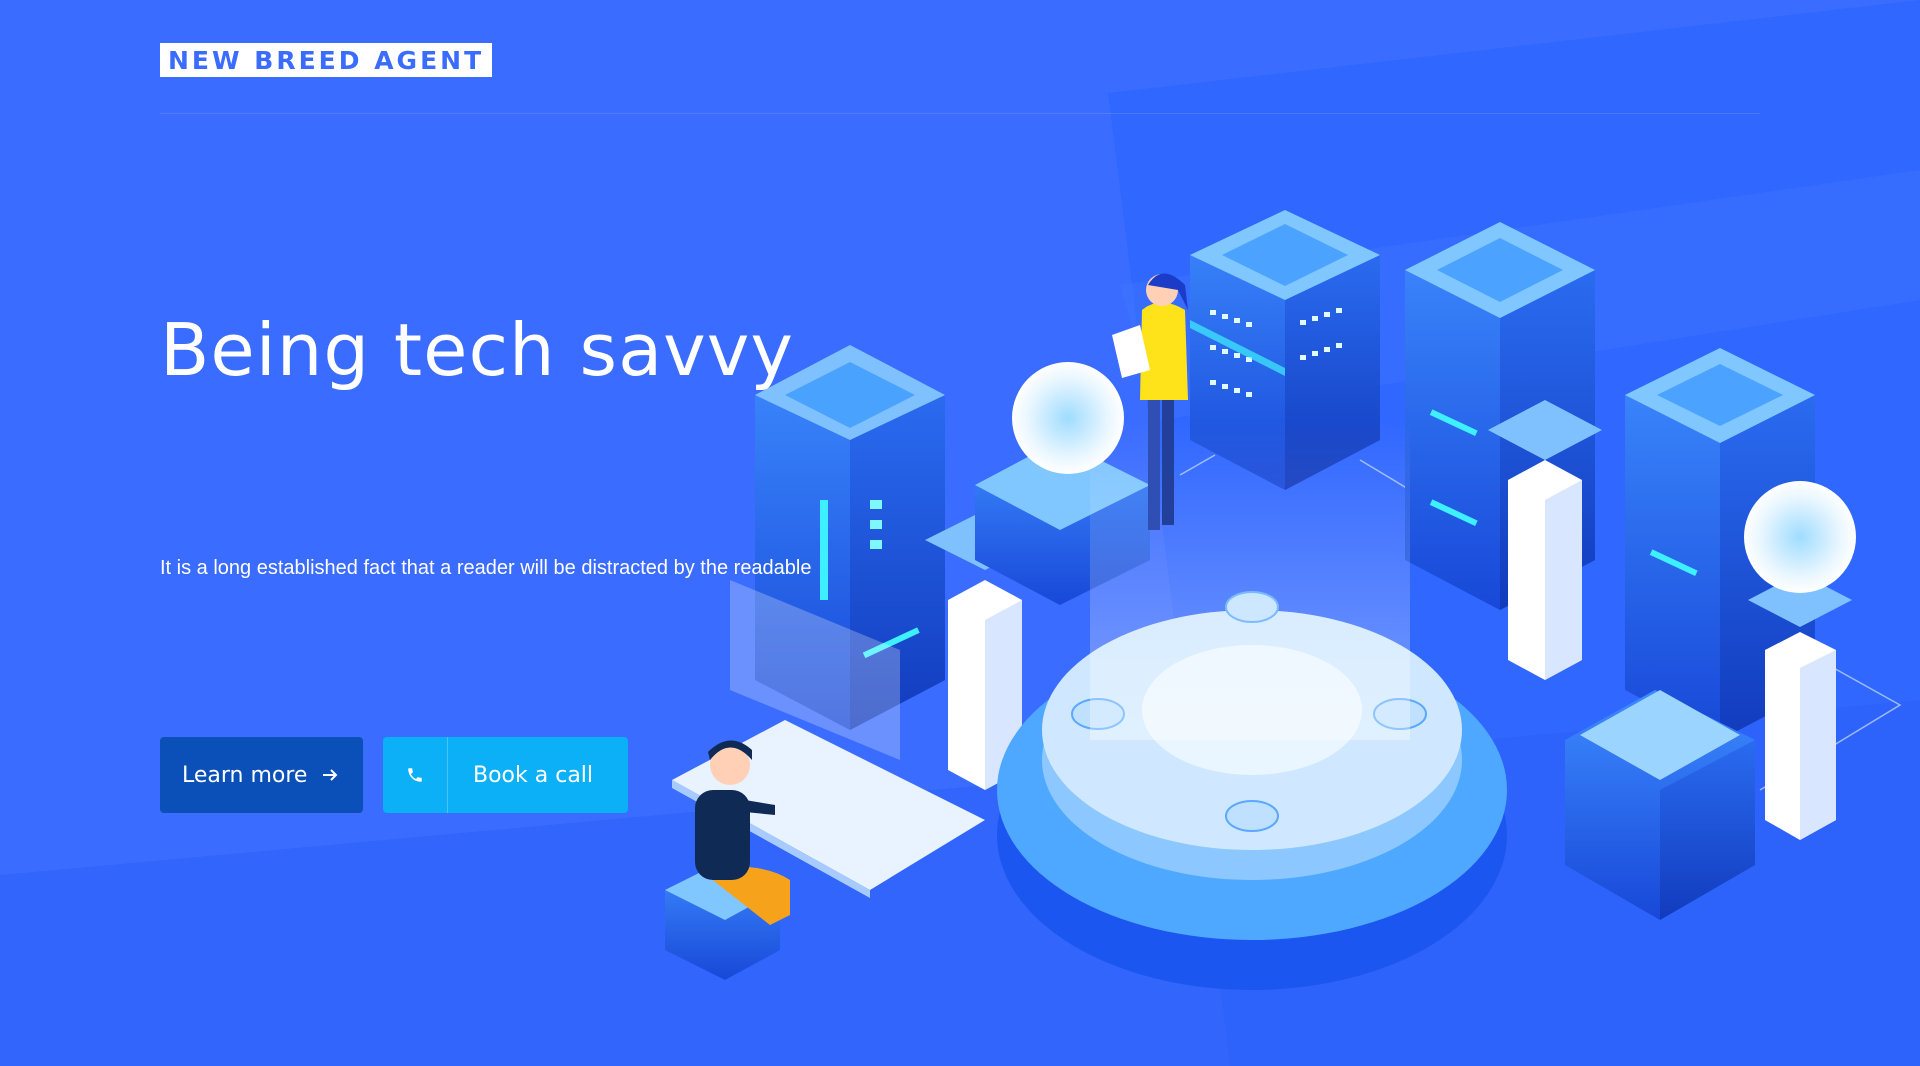 The height and width of the screenshot is (1066, 1920). What do you see at coordinates (1800, 537) in the screenshot?
I see `glow-orb-right` at bounding box center [1800, 537].